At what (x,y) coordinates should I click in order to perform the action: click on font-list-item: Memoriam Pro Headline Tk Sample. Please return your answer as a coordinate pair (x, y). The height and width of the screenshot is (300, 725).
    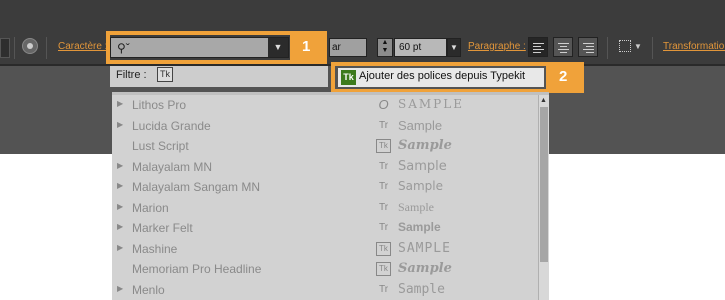
    Looking at the image, I should click on (325, 269).